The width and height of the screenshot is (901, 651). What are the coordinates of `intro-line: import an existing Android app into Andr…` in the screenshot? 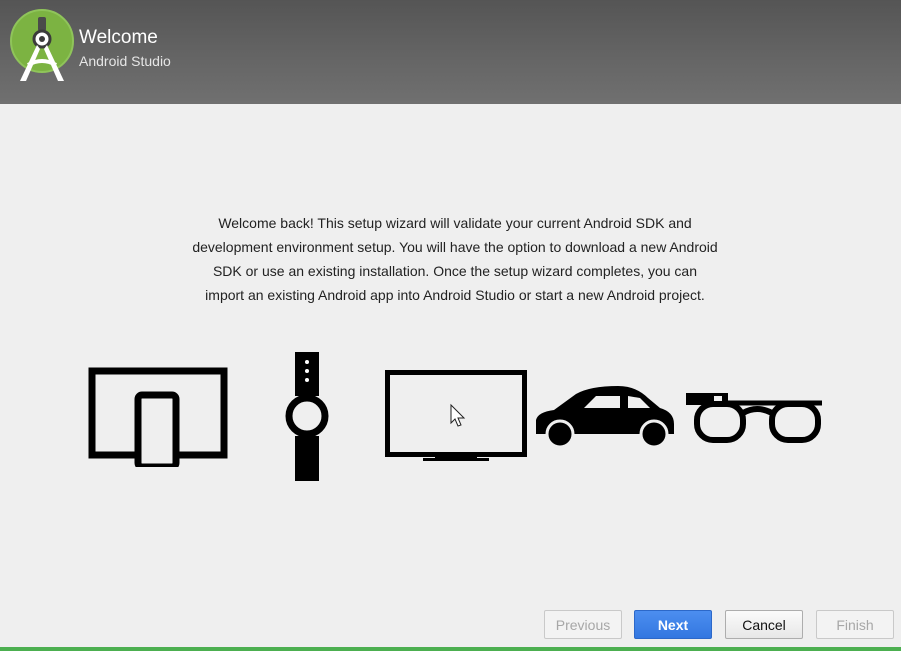 It's located at (455, 295).